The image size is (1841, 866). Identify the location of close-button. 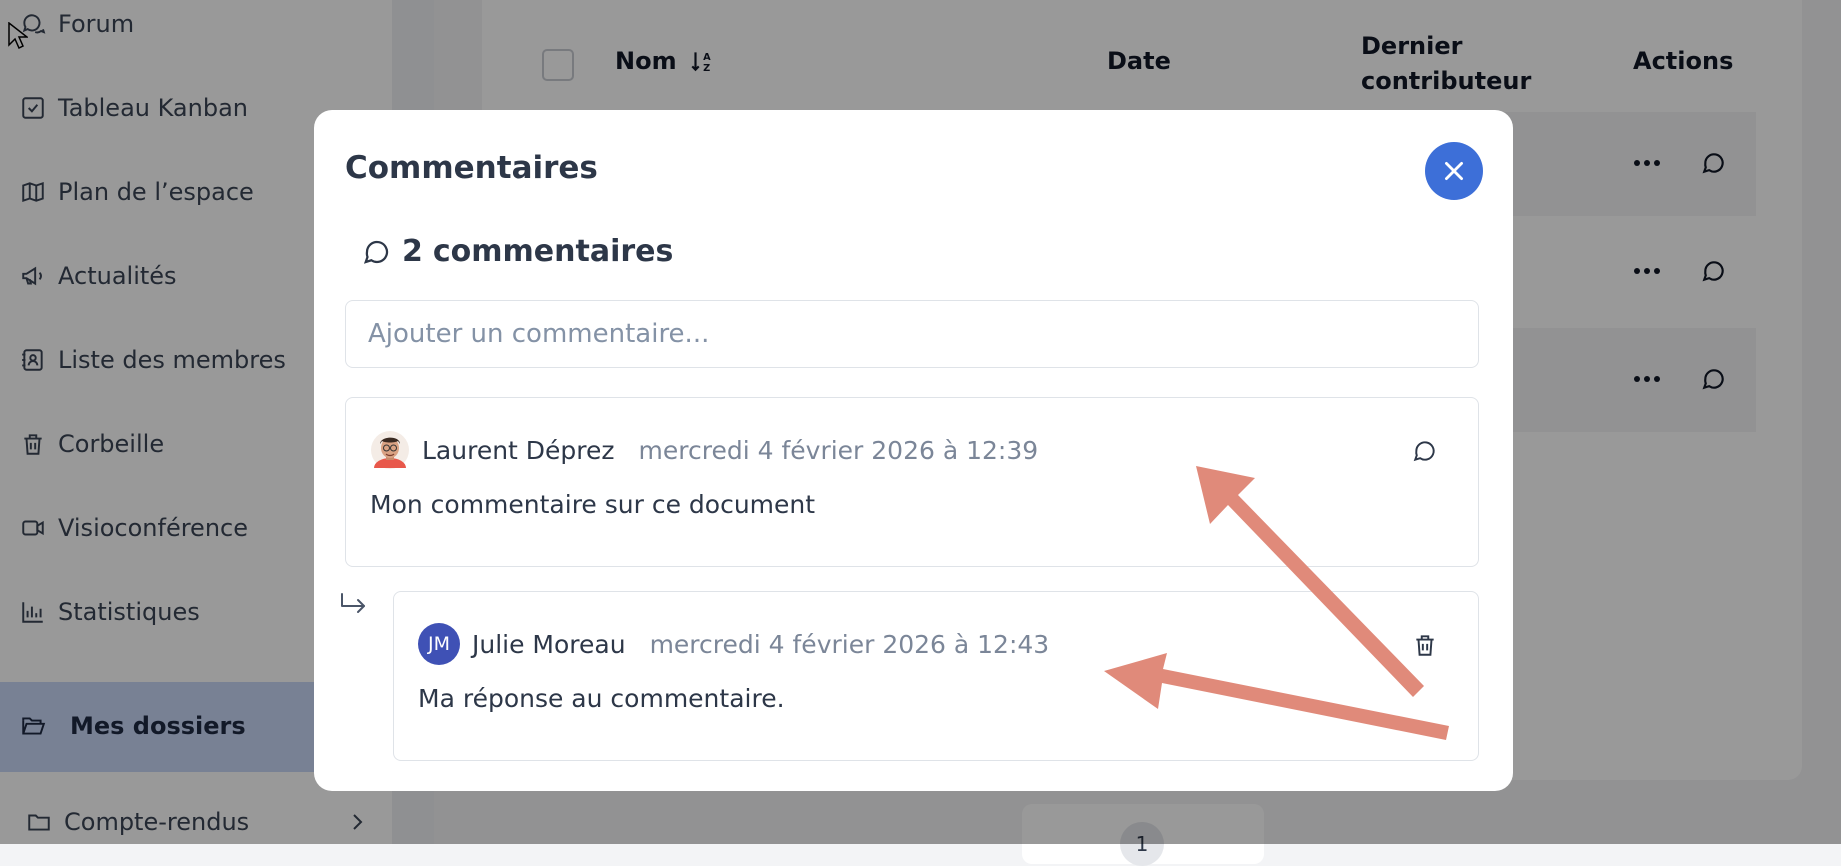
(1454, 171).